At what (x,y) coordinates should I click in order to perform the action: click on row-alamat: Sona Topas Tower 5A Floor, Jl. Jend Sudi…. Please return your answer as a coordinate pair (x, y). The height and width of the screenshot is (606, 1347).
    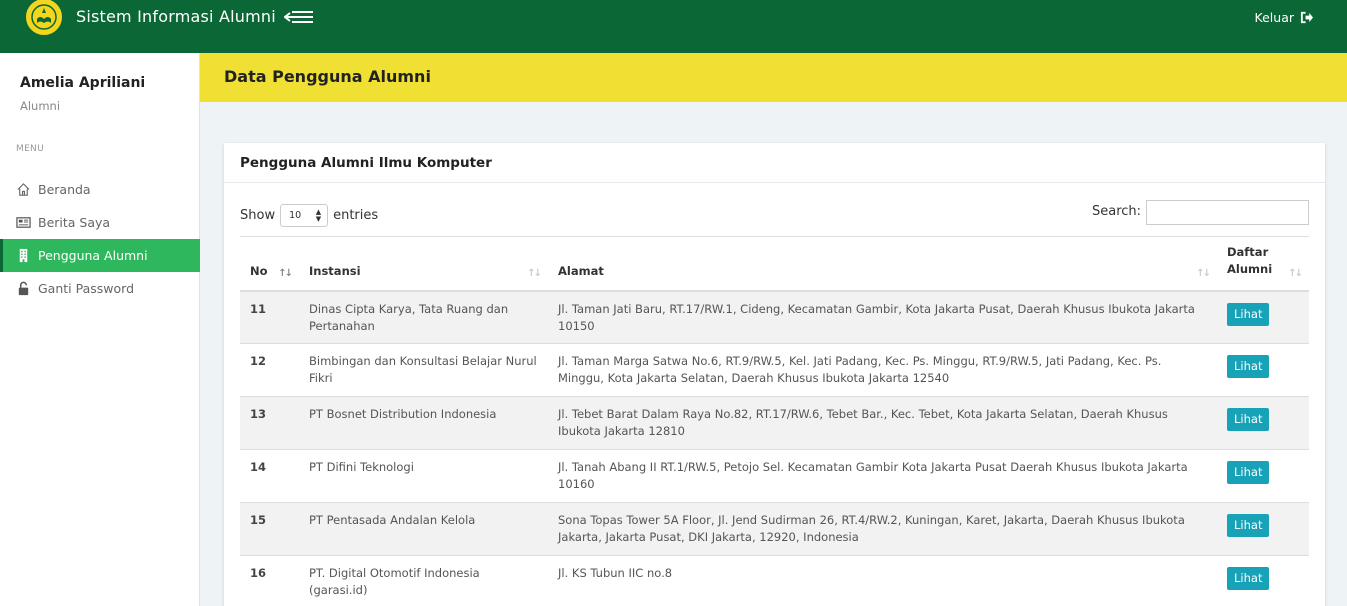
    Looking at the image, I should click on (882, 529).